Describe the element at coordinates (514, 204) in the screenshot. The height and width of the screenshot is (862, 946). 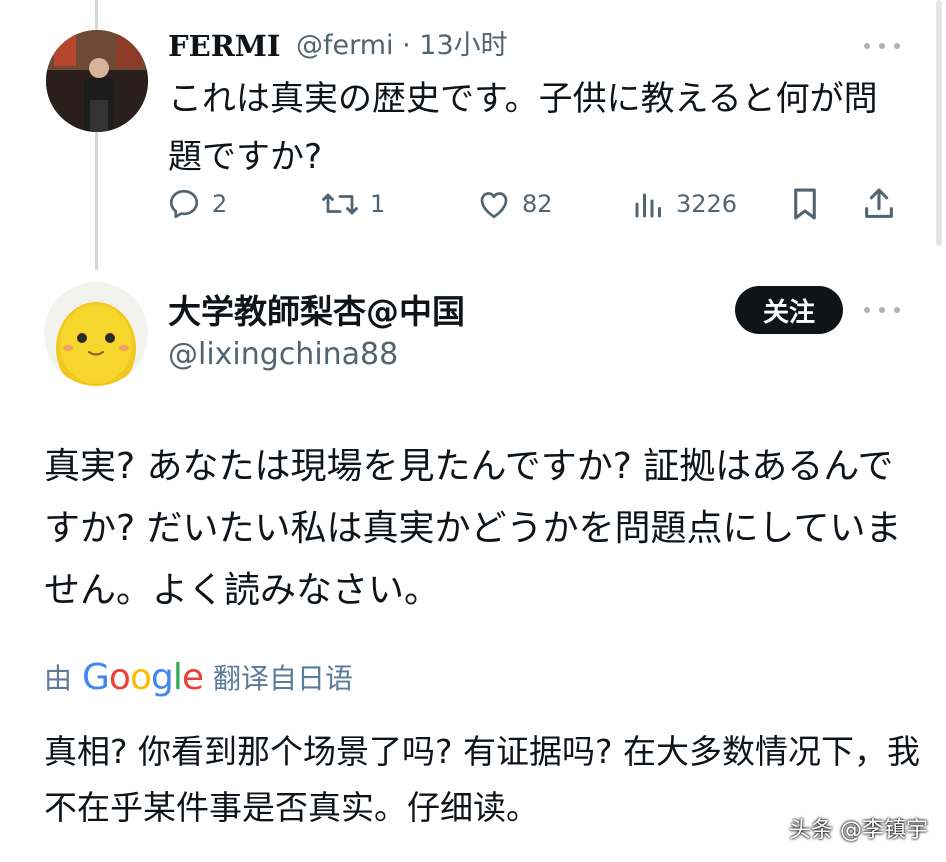
I see `like-button: 82` at that location.